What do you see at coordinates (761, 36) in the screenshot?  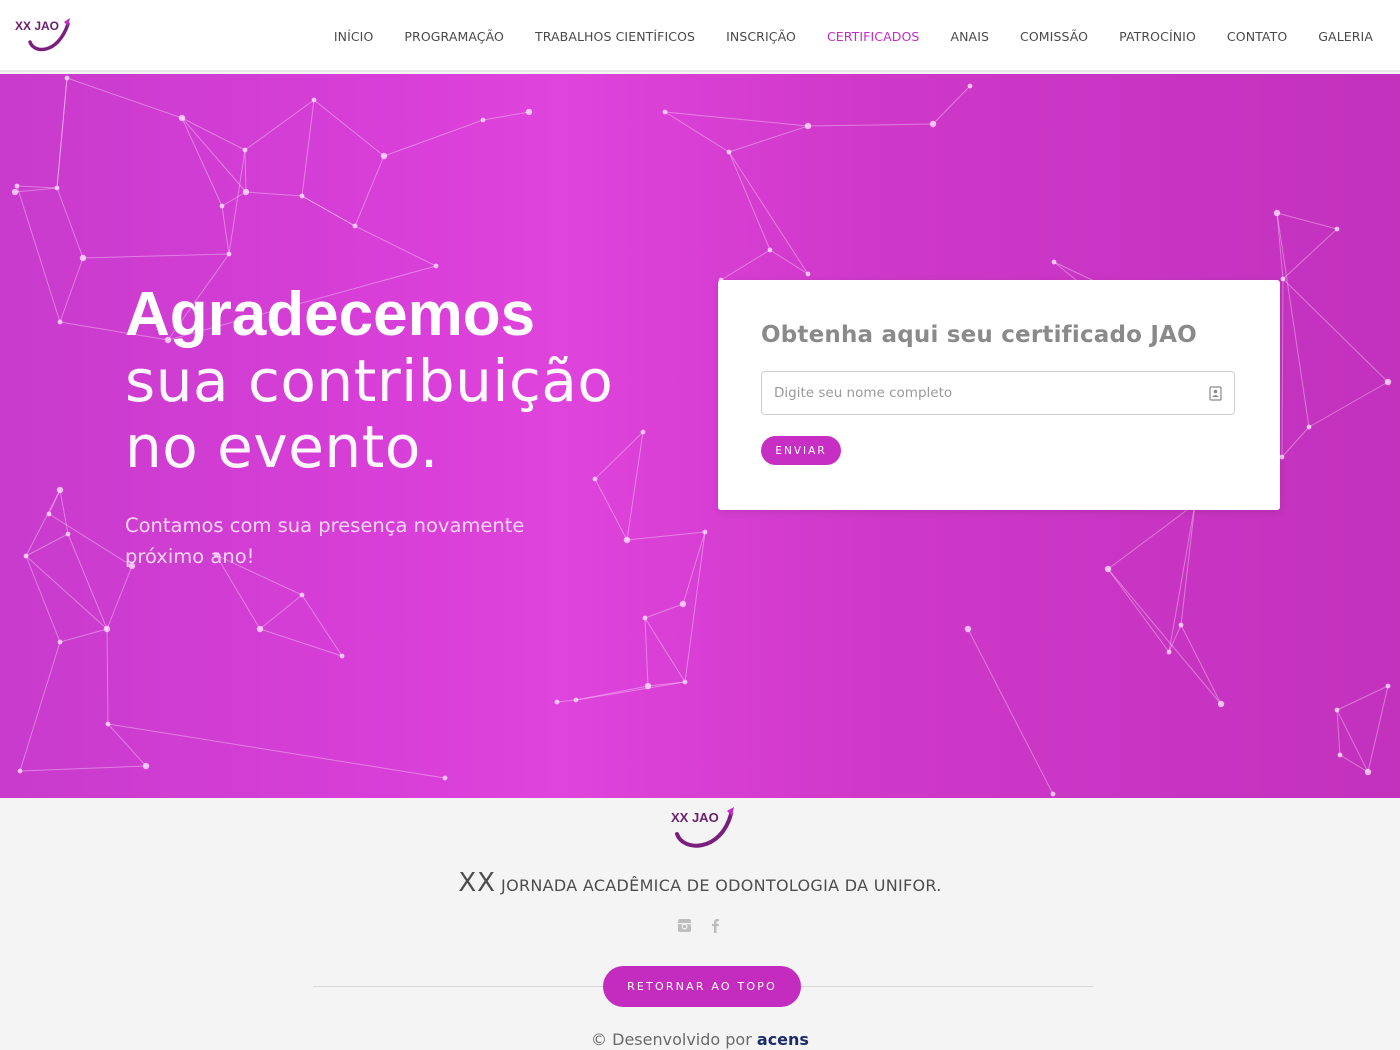 I see `nav-item-inscricao: INSCRIÇÃO` at bounding box center [761, 36].